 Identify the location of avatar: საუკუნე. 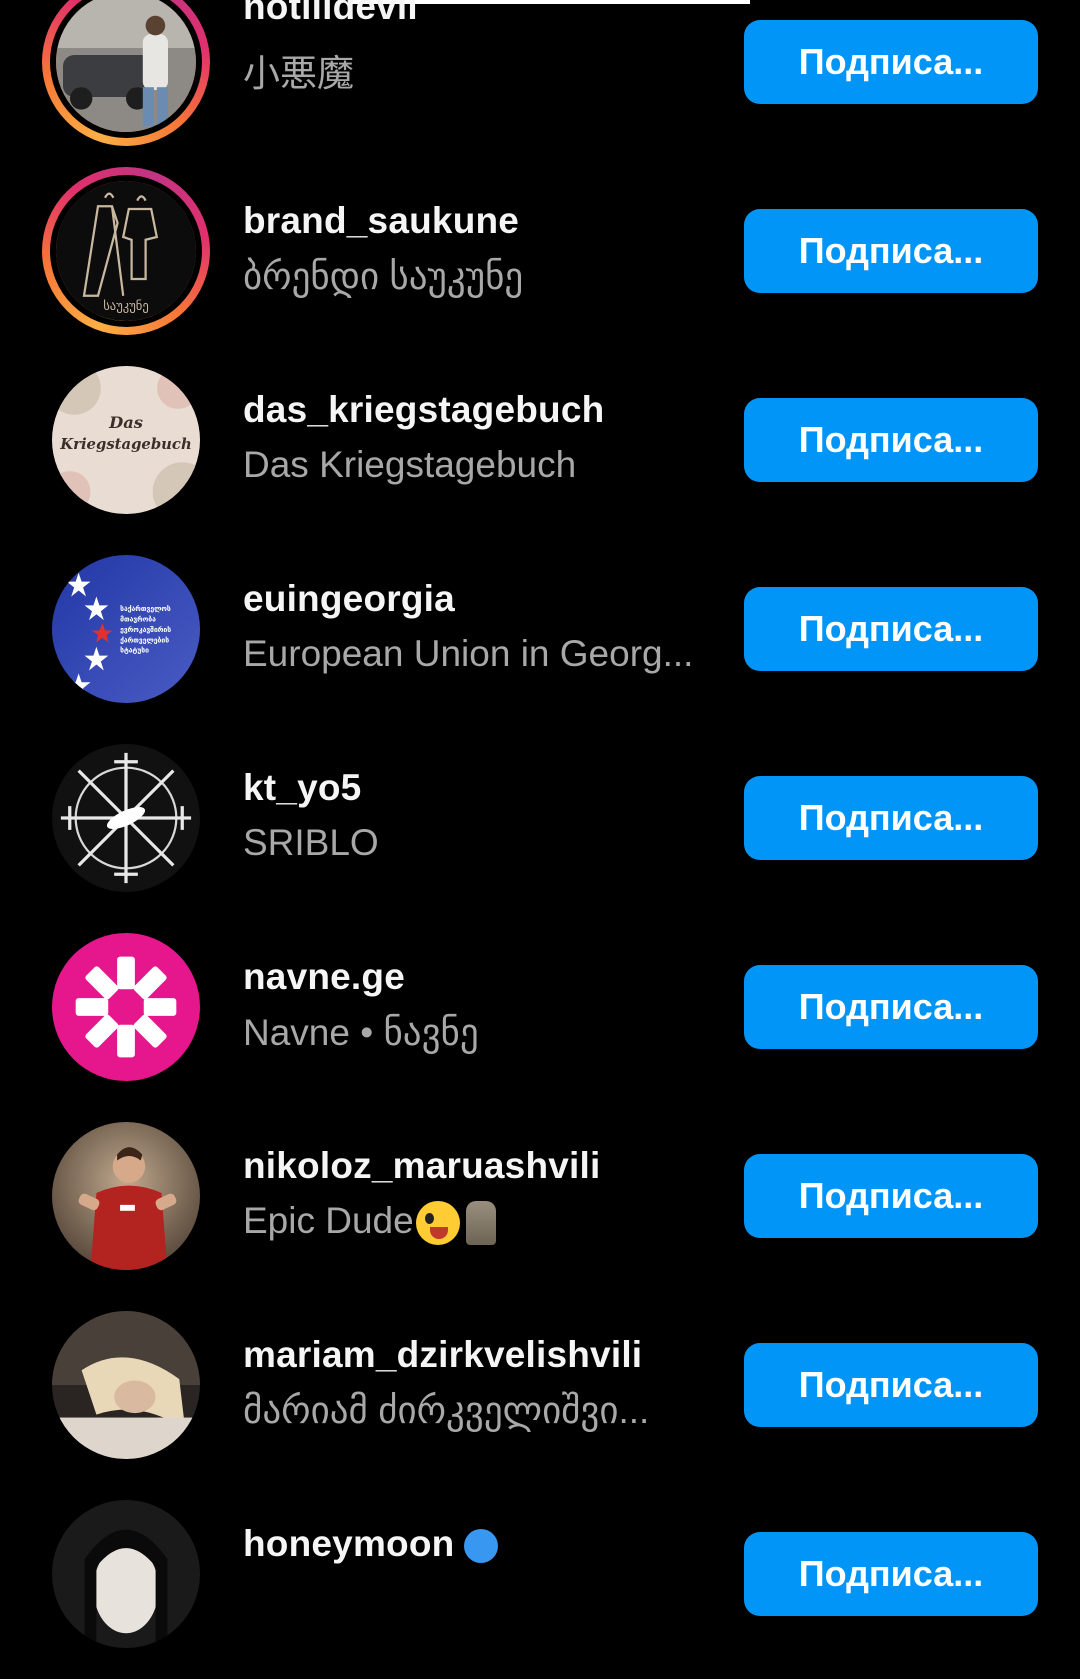
(126, 251).